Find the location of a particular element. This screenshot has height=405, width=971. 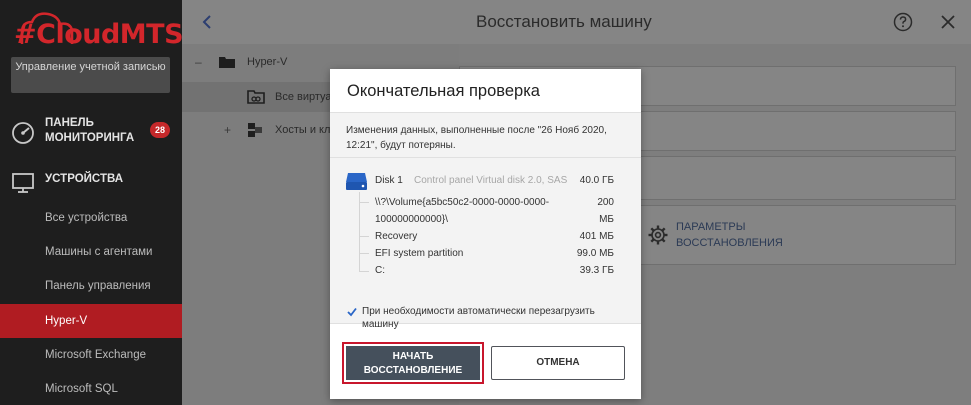

divider is located at coordinates (485, 157).